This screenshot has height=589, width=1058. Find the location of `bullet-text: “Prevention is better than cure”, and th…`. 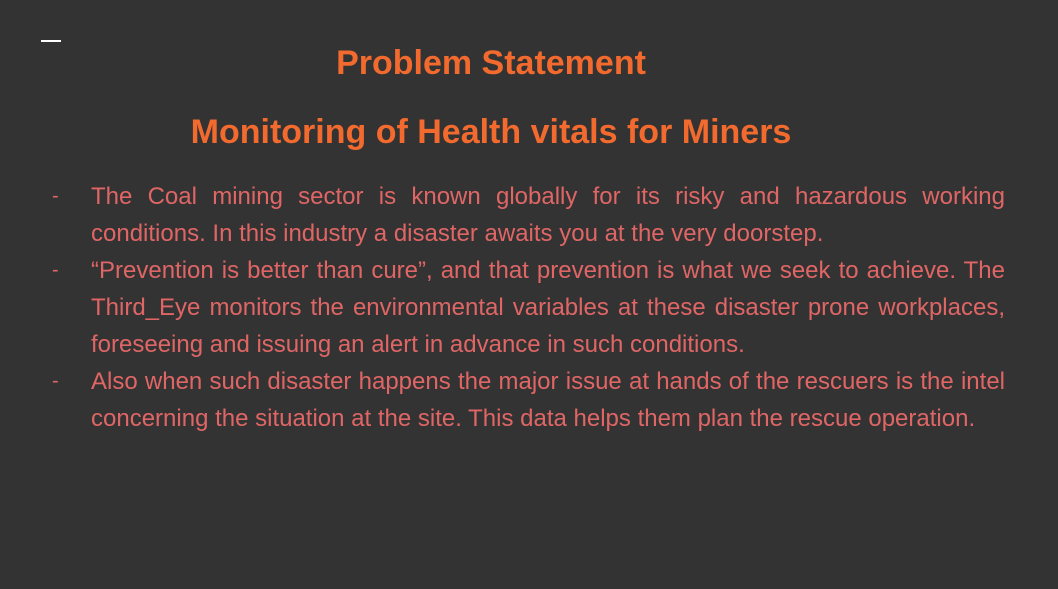

bullet-text: “Prevention is better than cure”, and th… is located at coordinates (548, 307).